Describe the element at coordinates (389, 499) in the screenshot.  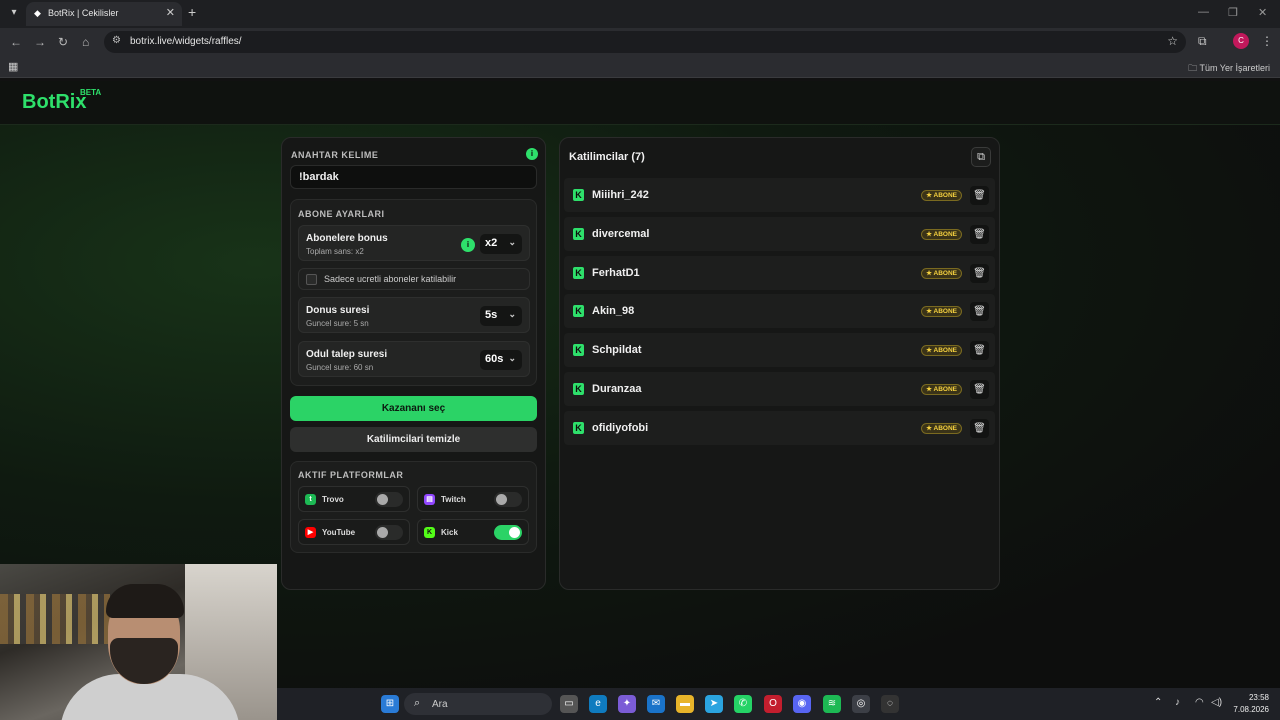
I see `trovo-toggle` at that location.